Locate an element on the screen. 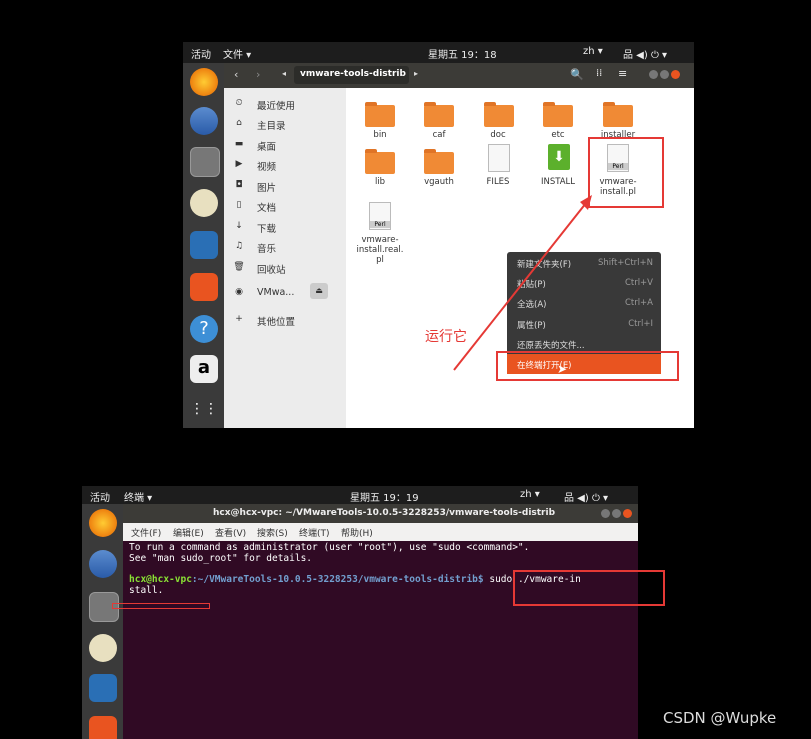 This screenshot has height=739, width=811. download-icon: ↓ is located at coordinates (239, 226).